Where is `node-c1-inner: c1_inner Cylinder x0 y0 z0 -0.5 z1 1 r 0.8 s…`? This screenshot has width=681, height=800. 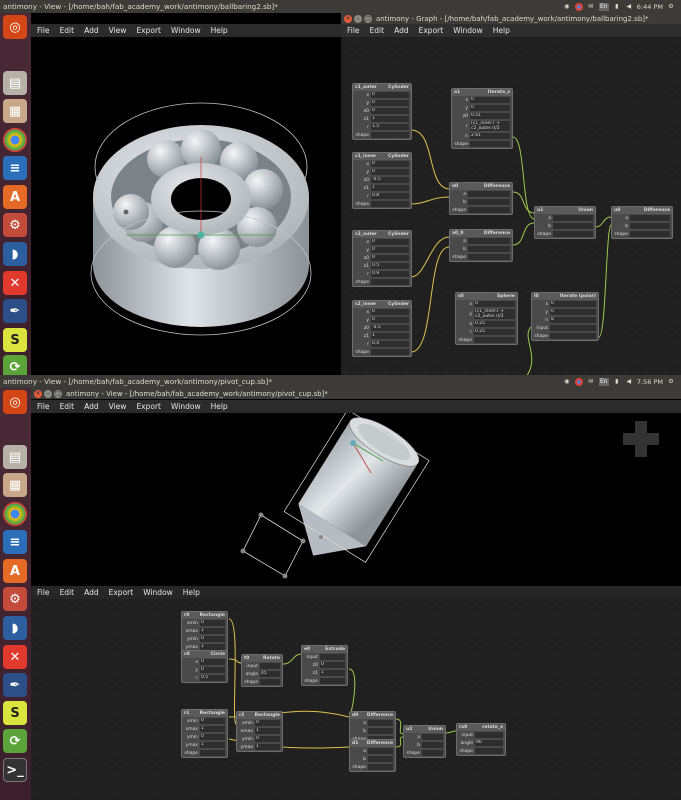
node-c1-inner: c1_inner Cylinder x0 y0 z0 -0.5 z1 1 r 0.8 s… is located at coordinates (382, 180).